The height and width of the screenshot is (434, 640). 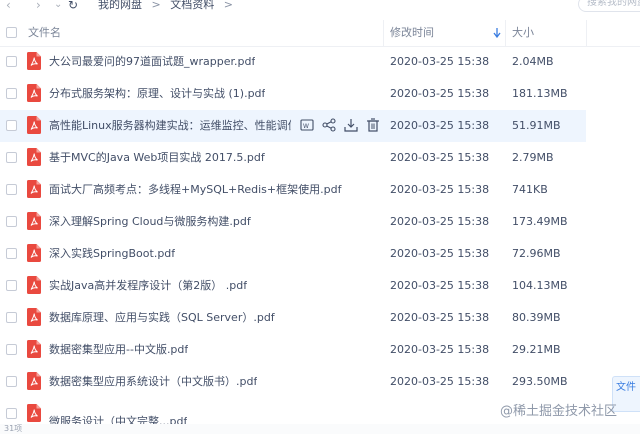 I want to click on file-size: 741KB, so click(x=530, y=189).